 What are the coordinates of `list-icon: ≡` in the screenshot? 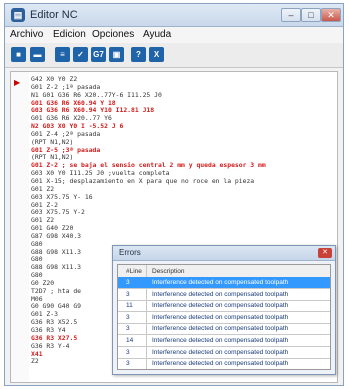 It's located at (62, 54).